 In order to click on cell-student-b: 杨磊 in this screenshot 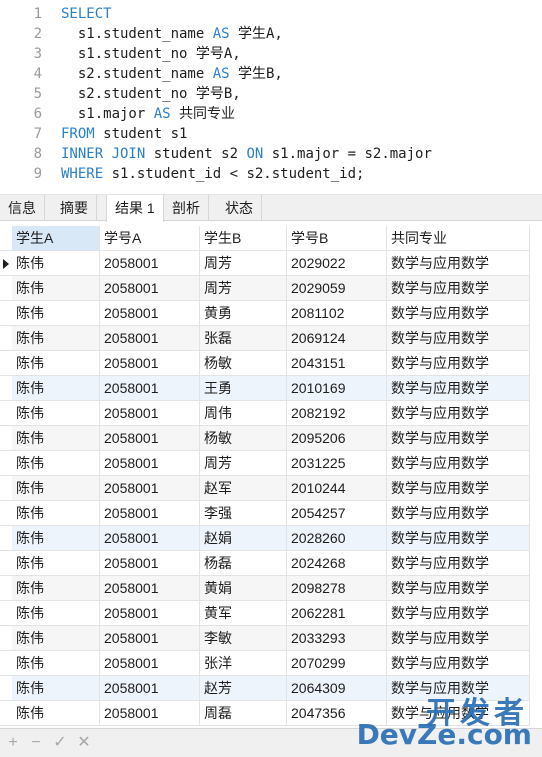, I will do `click(243, 563)`.